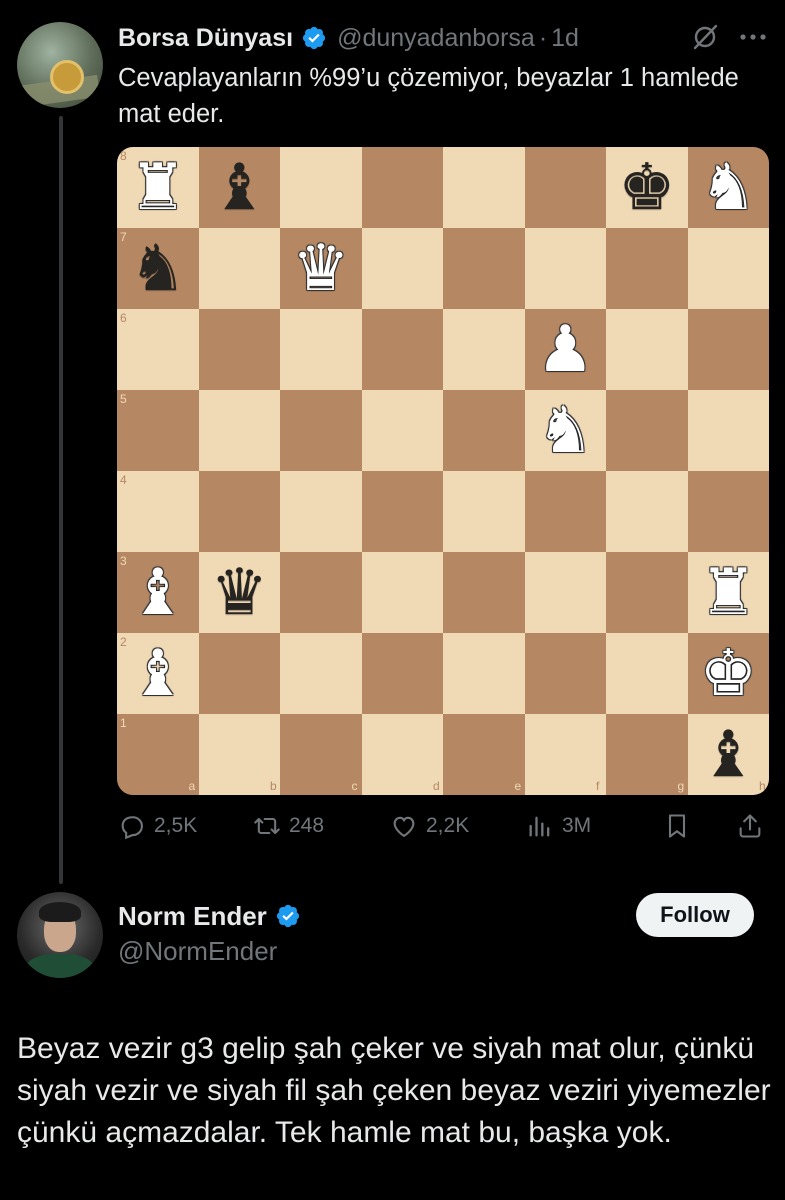 The height and width of the screenshot is (1200, 785). I want to click on square-e1, so click(484, 754).